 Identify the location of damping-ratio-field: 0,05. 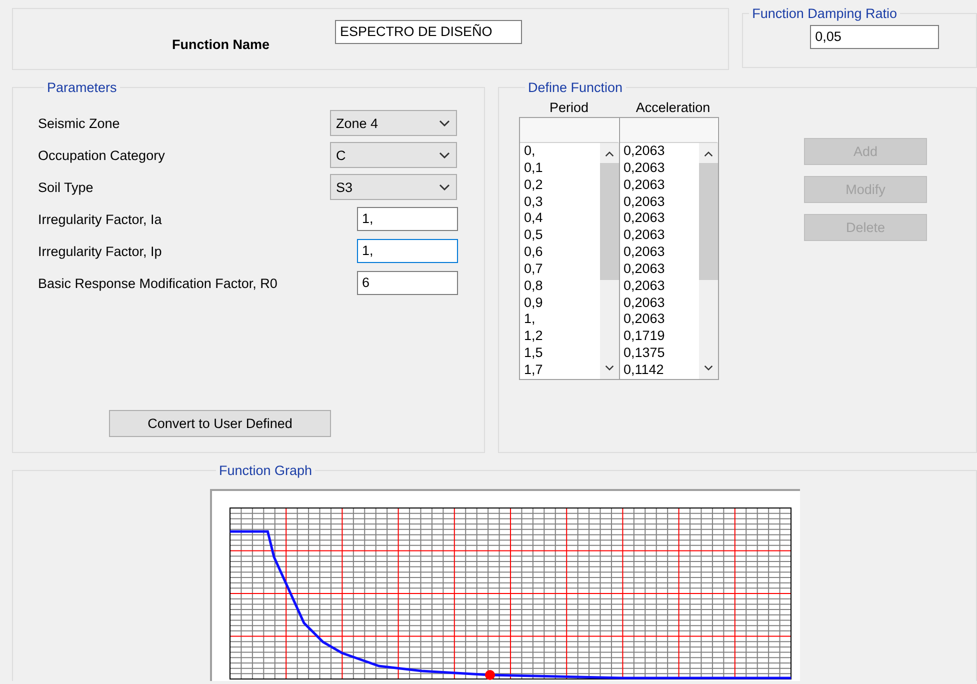
(875, 37).